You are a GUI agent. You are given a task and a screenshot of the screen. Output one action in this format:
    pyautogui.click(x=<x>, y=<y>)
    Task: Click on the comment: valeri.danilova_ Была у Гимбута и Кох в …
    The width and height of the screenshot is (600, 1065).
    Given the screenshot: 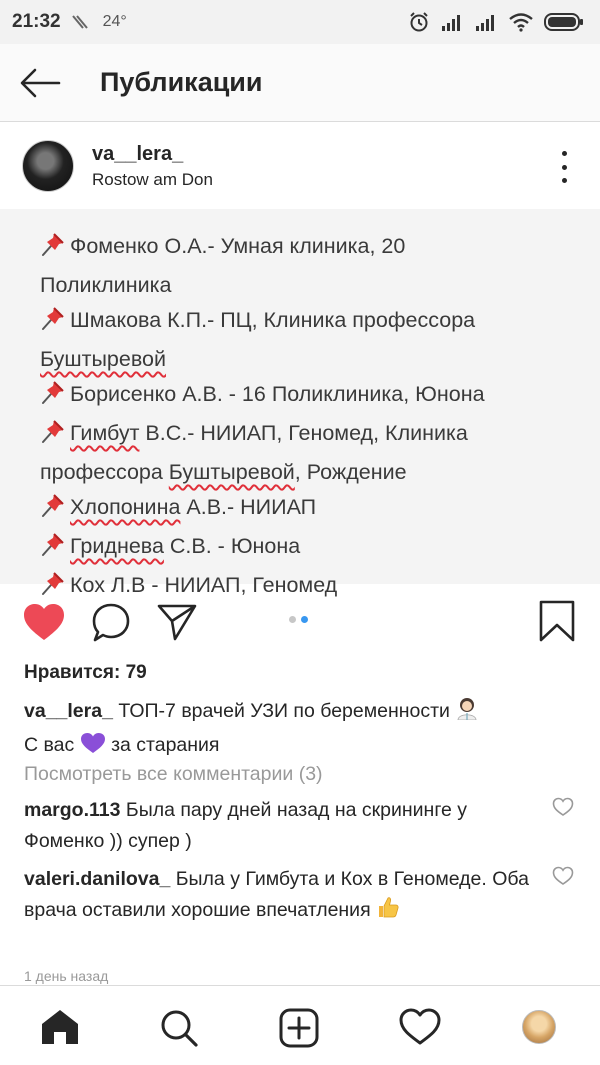 What is the action you would take?
    pyautogui.click(x=279, y=895)
    